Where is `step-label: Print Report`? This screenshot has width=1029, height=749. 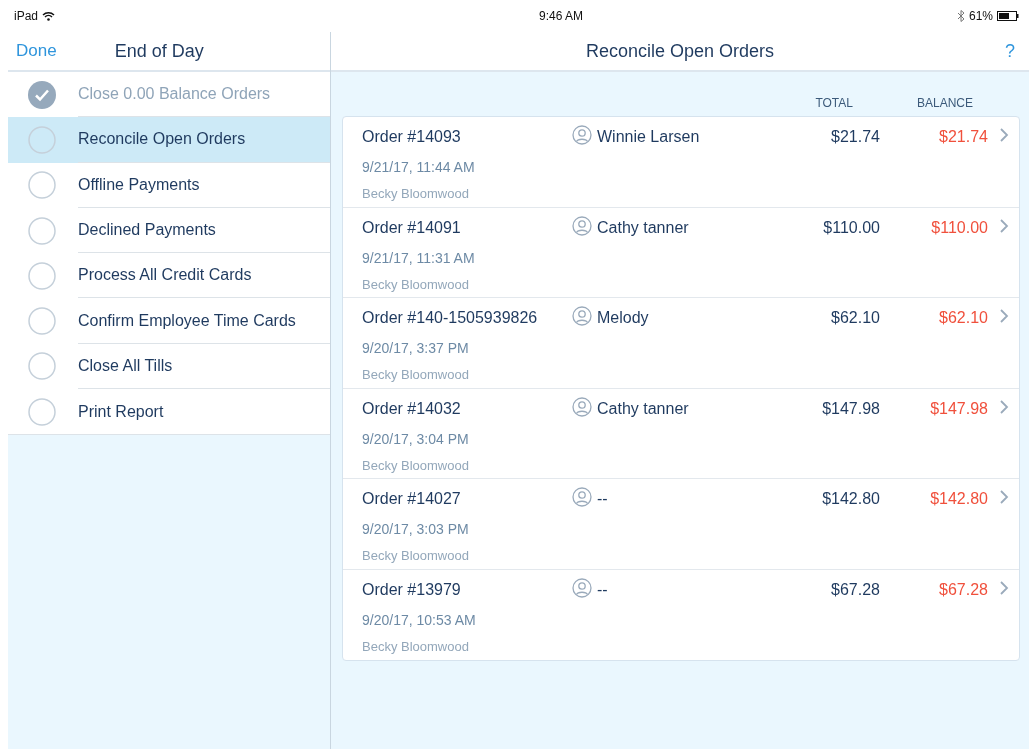 step-label: Print Report is located at coordinates (121, 411).